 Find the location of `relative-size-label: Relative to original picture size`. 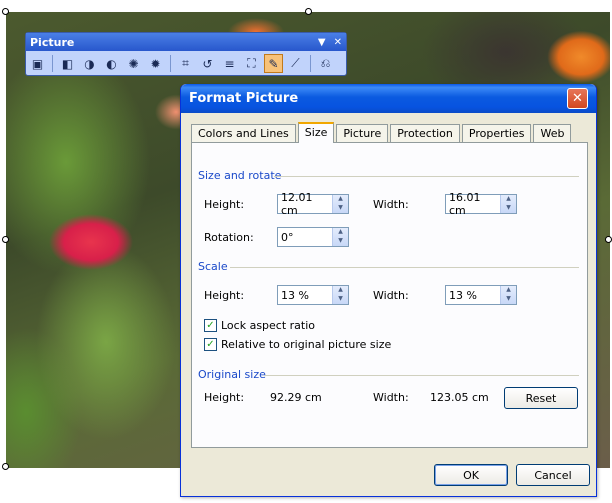

relative-size-label: Relative to original picture size is located at coordinates (306, 344).